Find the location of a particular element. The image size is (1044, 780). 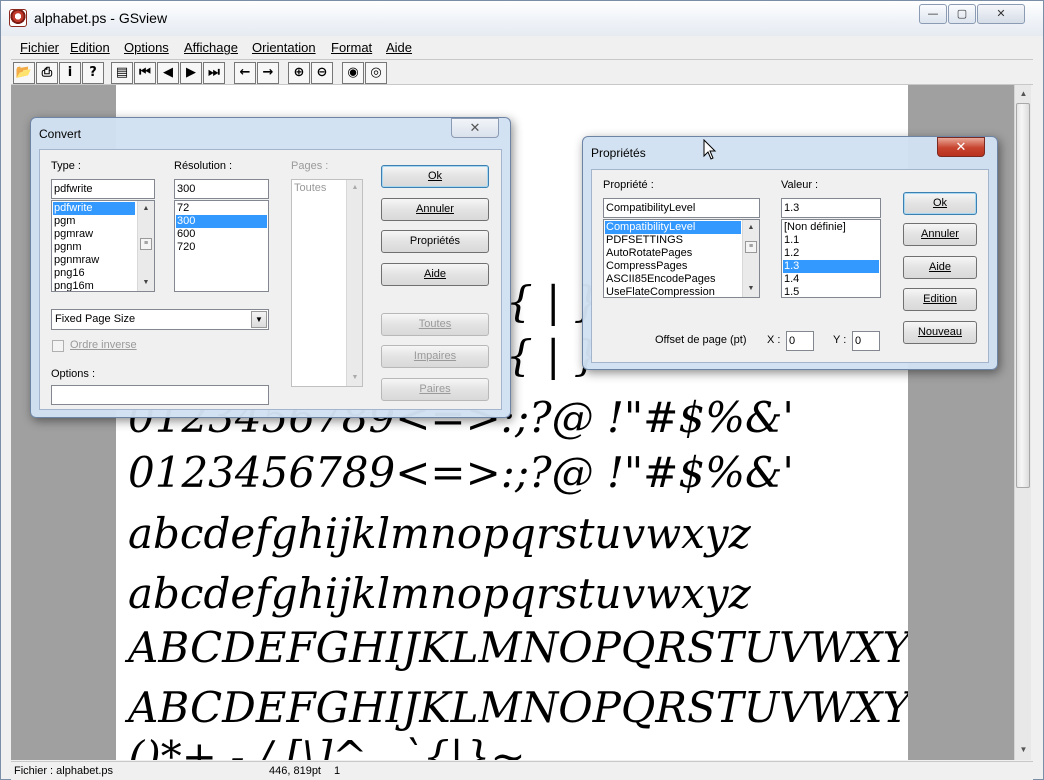

value-input: 1.3 is located at coordinates (831, 208).